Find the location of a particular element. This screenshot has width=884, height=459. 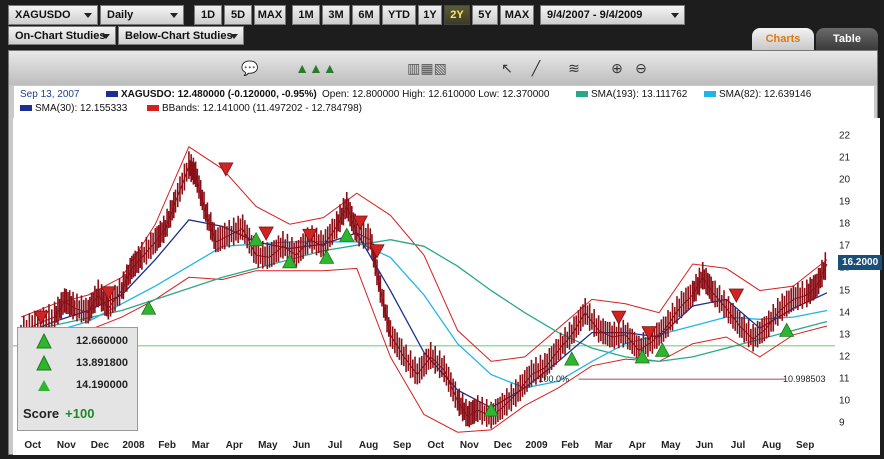

tab-charts: Charts is located at coordinates (783, 39).